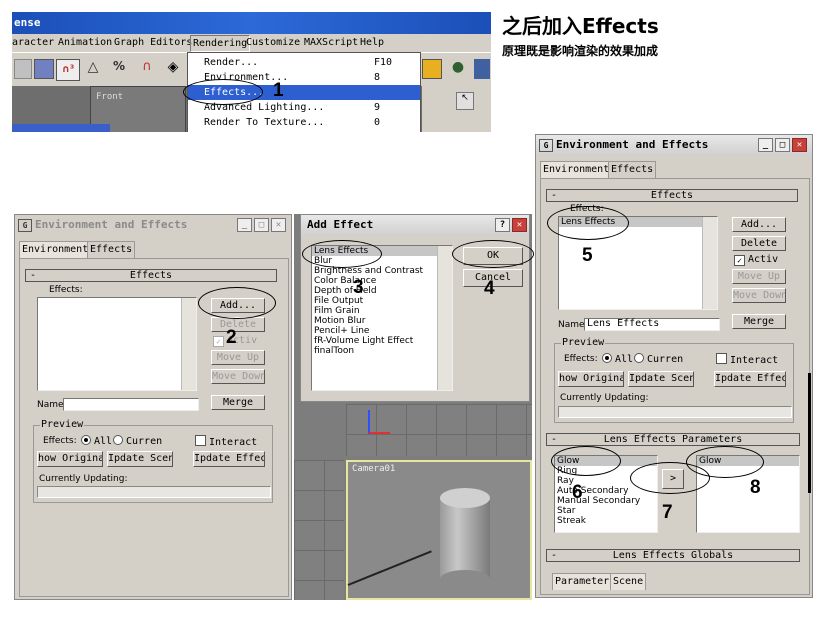  I want to click on name-field, so click(131, 404).